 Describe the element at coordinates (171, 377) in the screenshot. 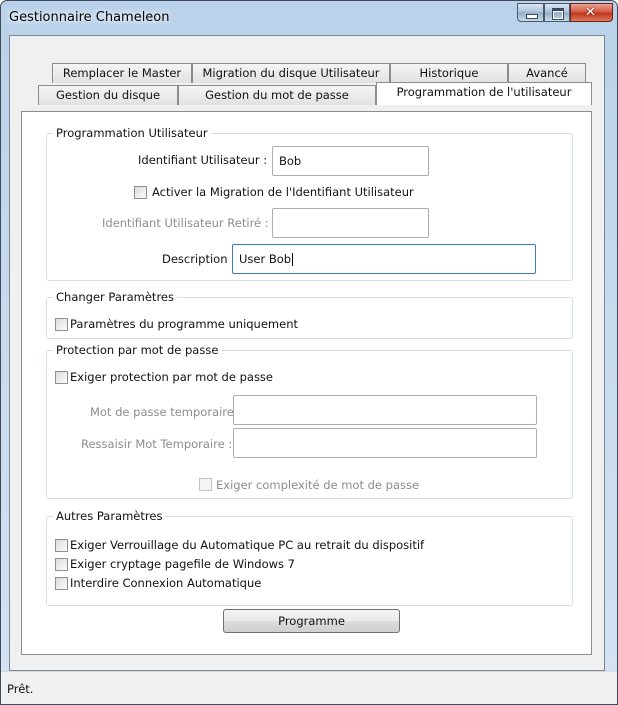

I see `require-password-label: Exiger protection par mot de passe` at that location.